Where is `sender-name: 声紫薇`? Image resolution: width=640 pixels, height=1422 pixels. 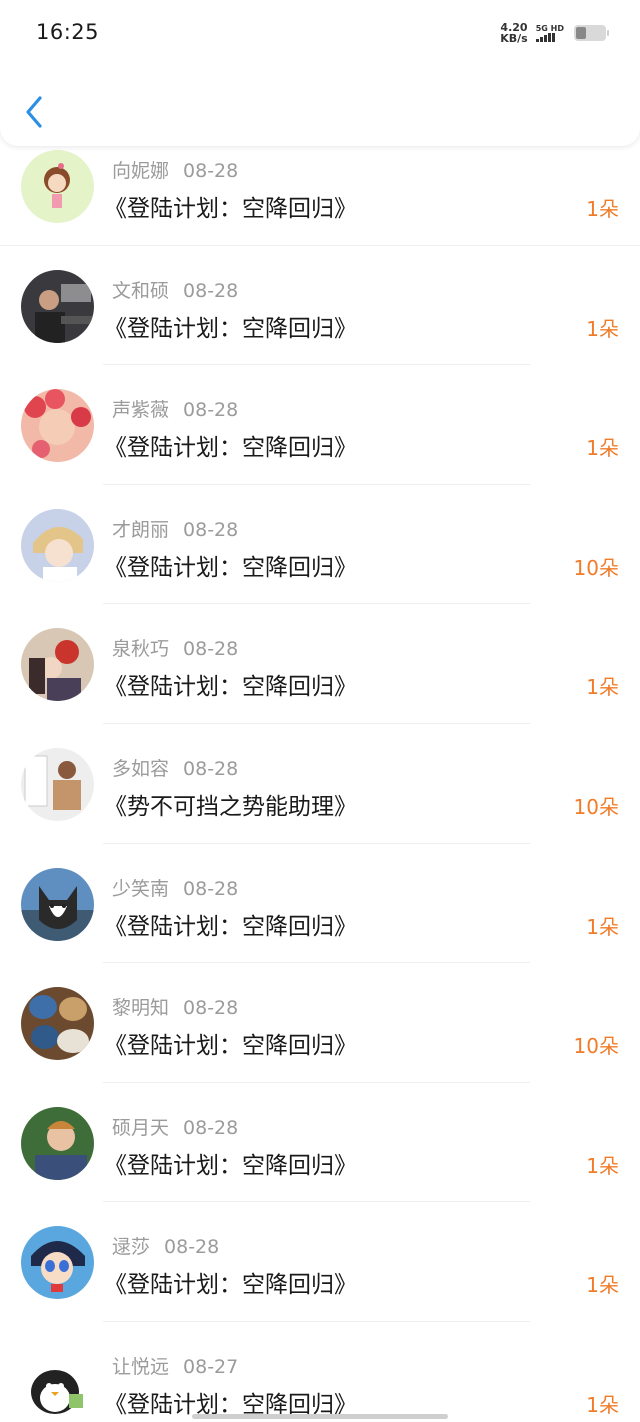 sender-name: 声紫薇 is located at coordinates (141, 410).